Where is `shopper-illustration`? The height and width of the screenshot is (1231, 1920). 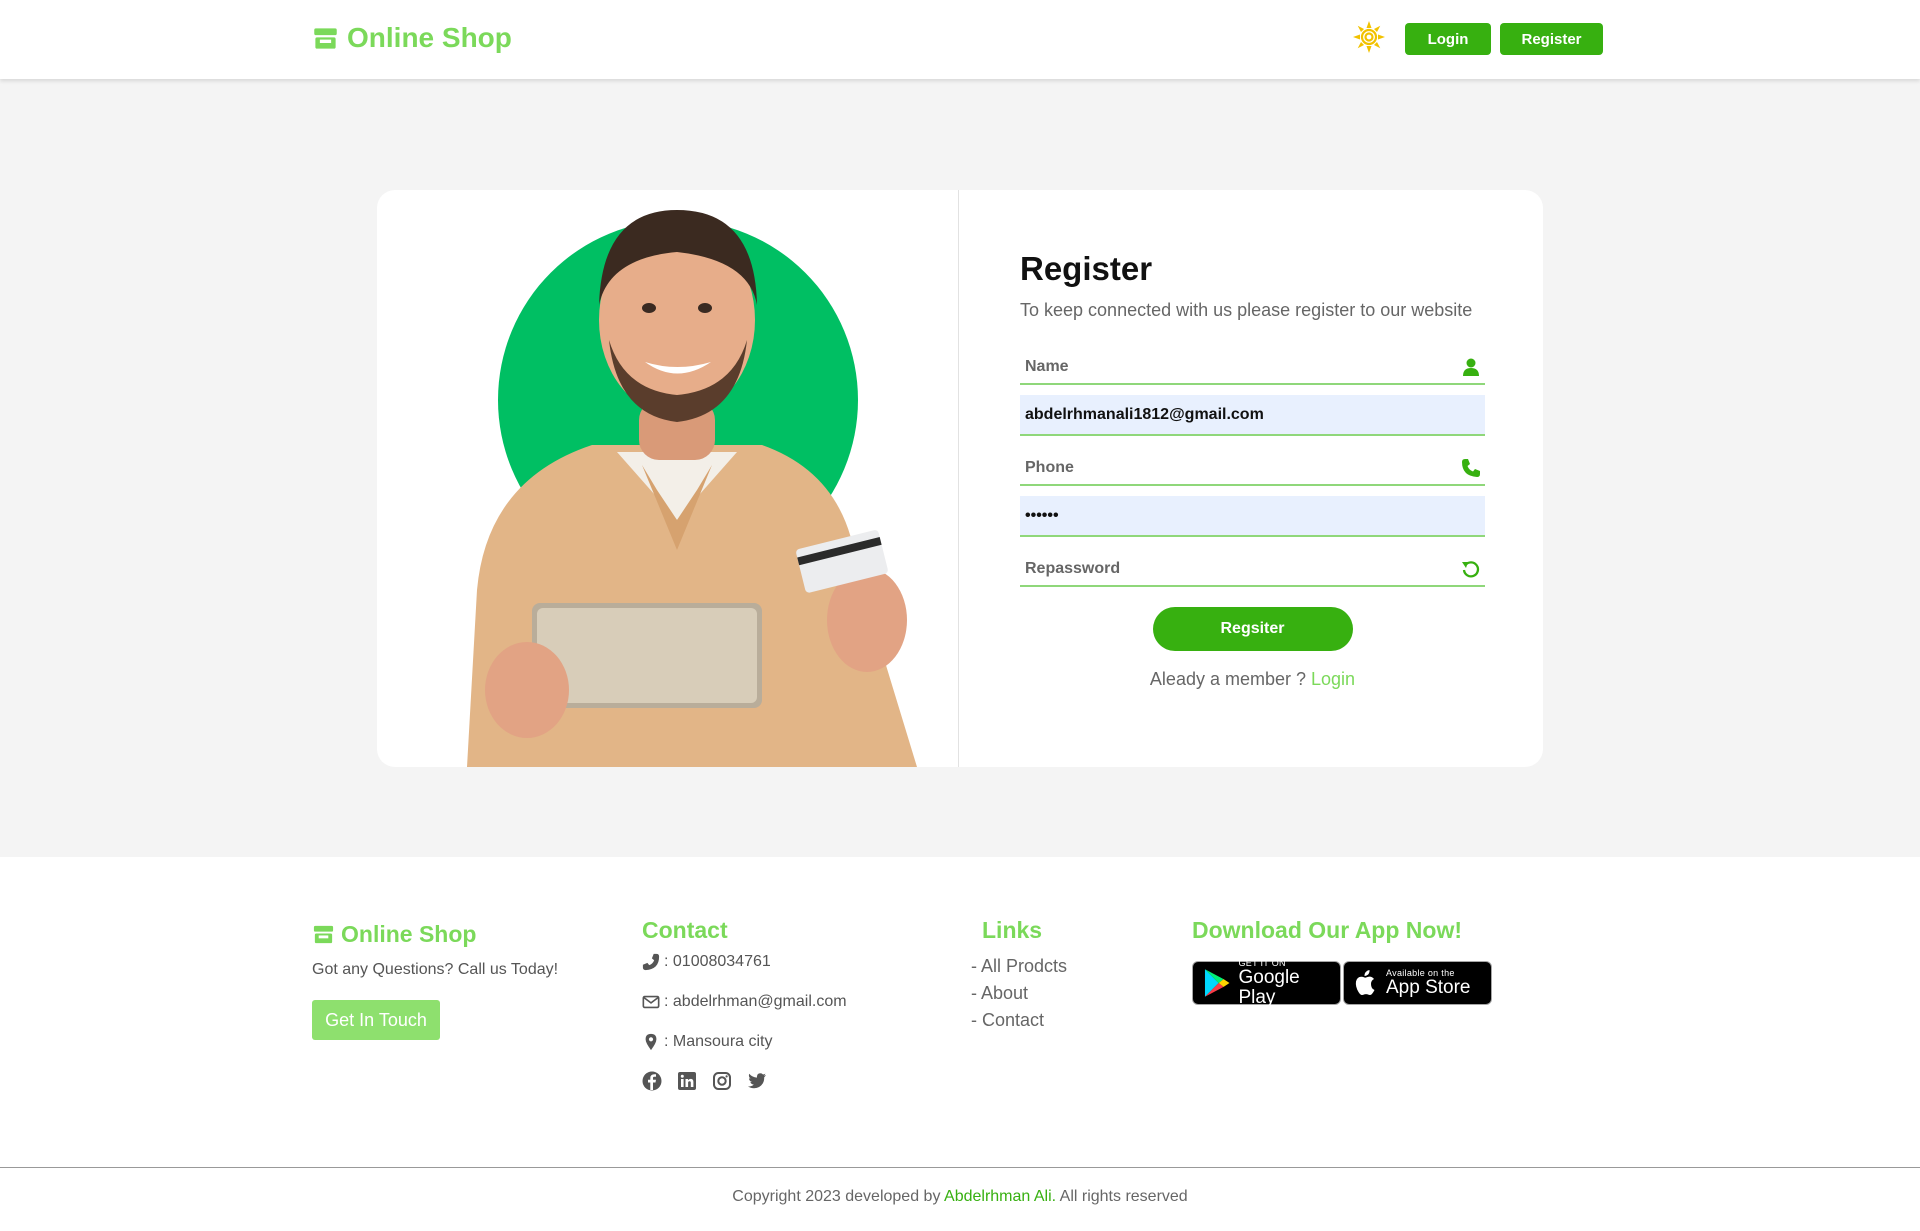
shopper-illustration is located at coordinates (692, 488).